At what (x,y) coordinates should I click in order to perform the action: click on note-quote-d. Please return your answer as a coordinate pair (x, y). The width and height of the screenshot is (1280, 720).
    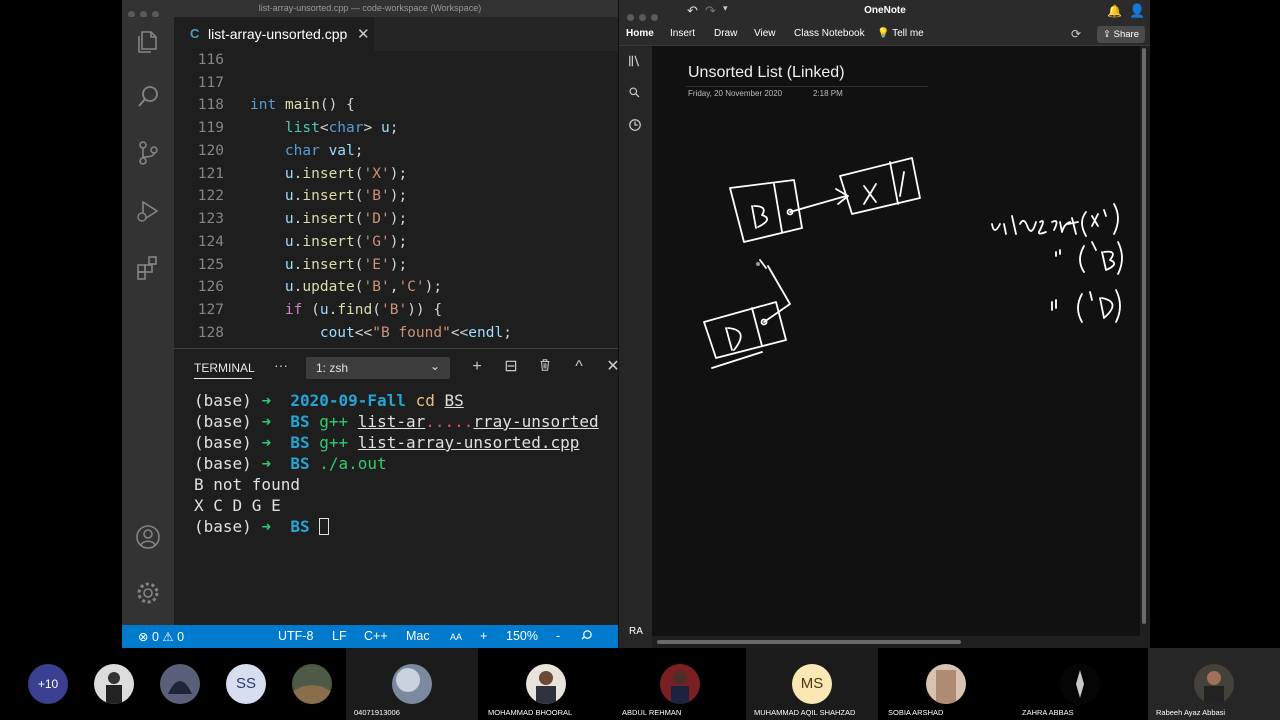
    Looking at the image, I should click on (1086, 306).